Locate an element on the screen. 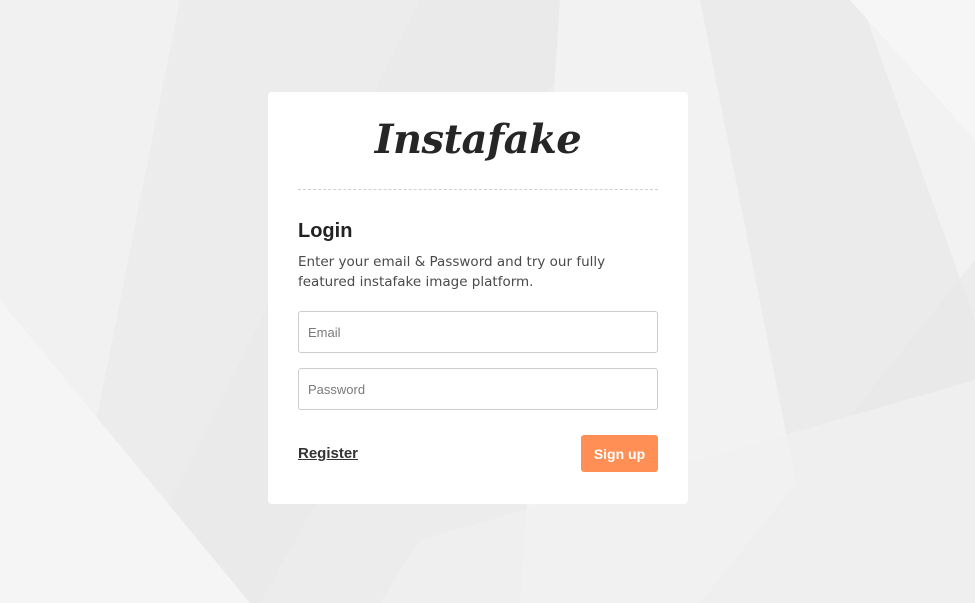  register-link: Register is located at coordinates (328, 453).